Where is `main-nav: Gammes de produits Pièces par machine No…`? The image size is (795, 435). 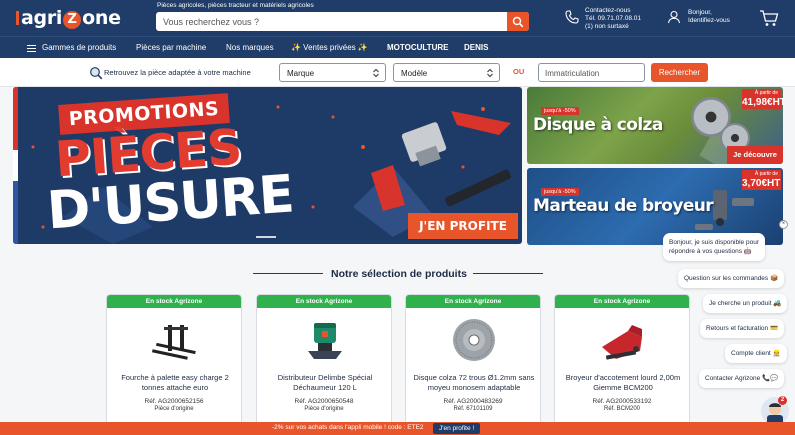
main-nav: Gammes de produits Pièces par machine No… is located at coordinates (397, 47).